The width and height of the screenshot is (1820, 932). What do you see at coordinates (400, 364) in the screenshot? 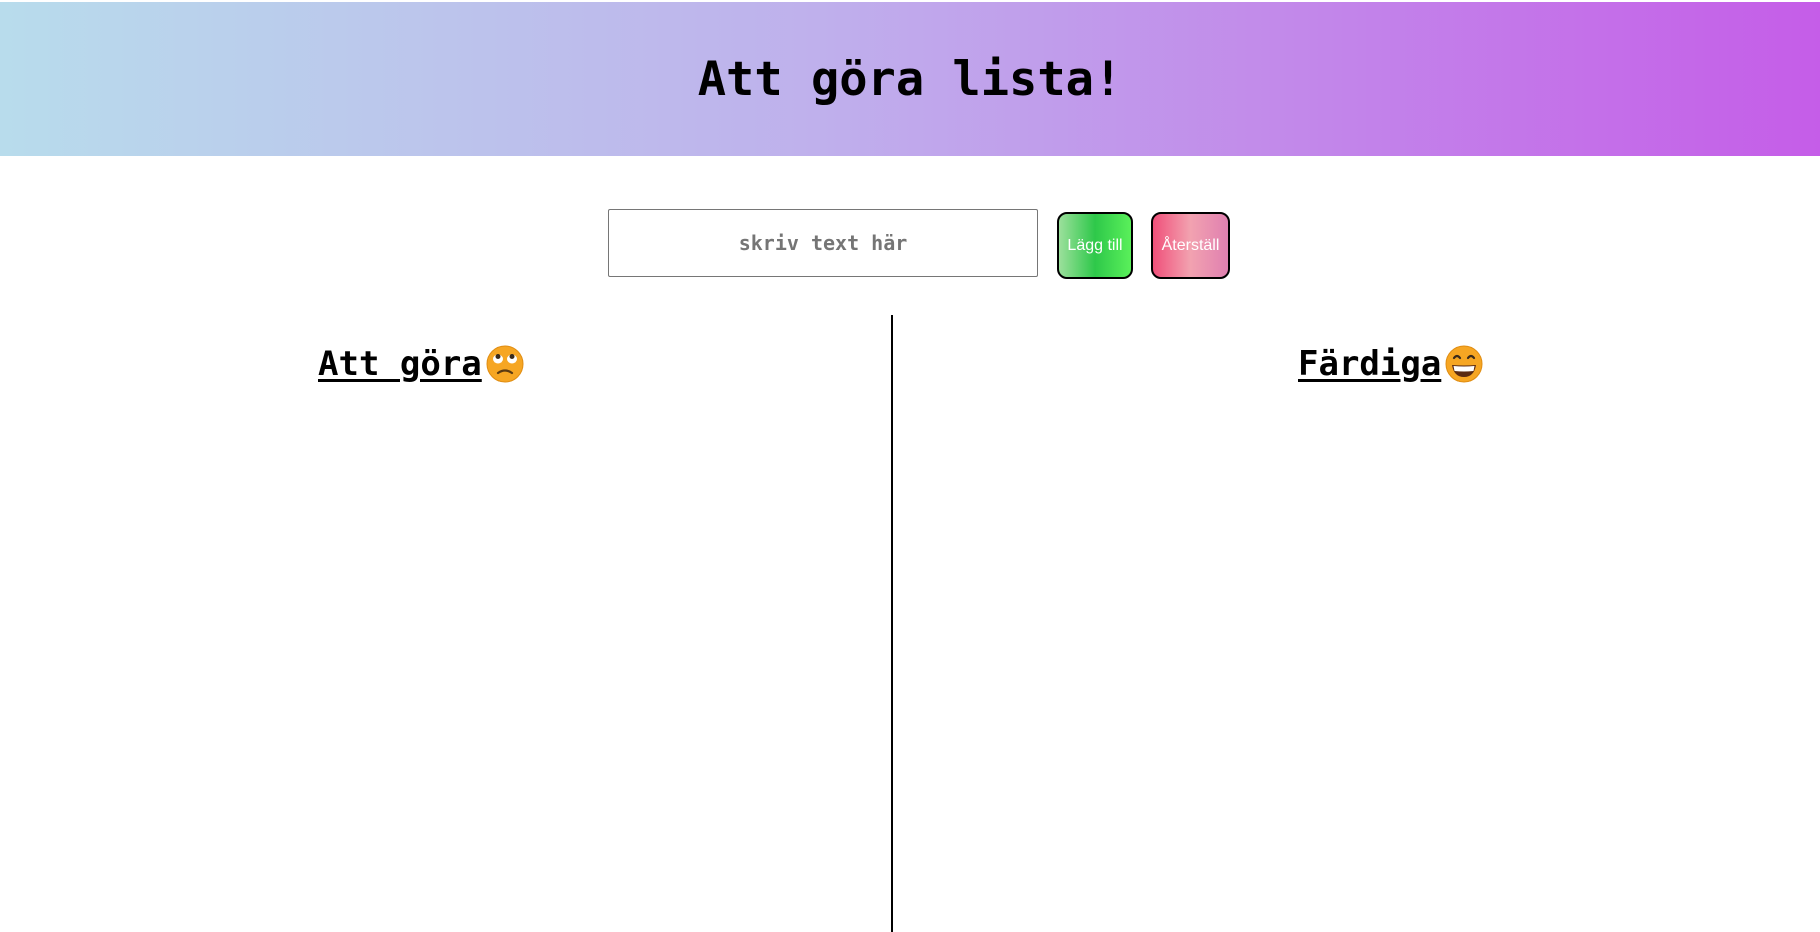
I see `todo-column-label: Att göra` at bounding box center [400, 364].